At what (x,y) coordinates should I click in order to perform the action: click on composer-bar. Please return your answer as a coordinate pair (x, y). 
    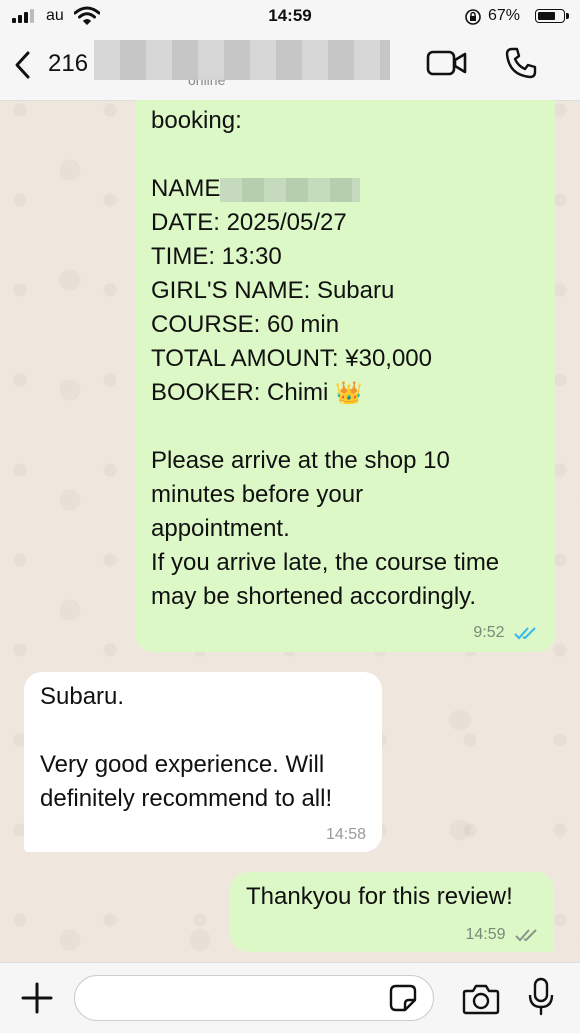
    Looking at the image, I should click on (290, 997).